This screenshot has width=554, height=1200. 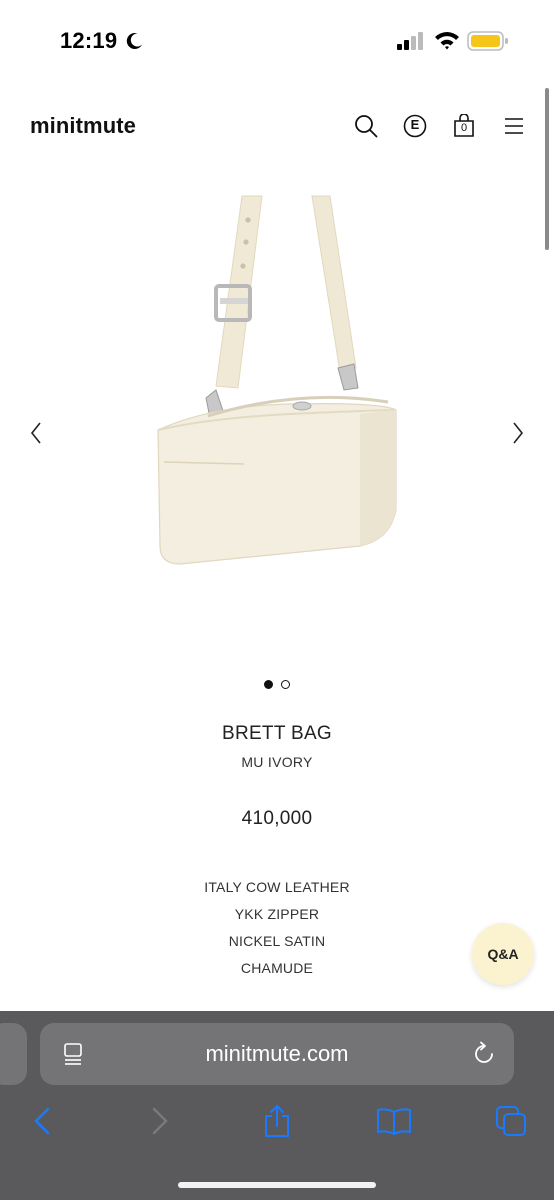 I want to click on site-logo: minitmute, so click(x=83, y=126).